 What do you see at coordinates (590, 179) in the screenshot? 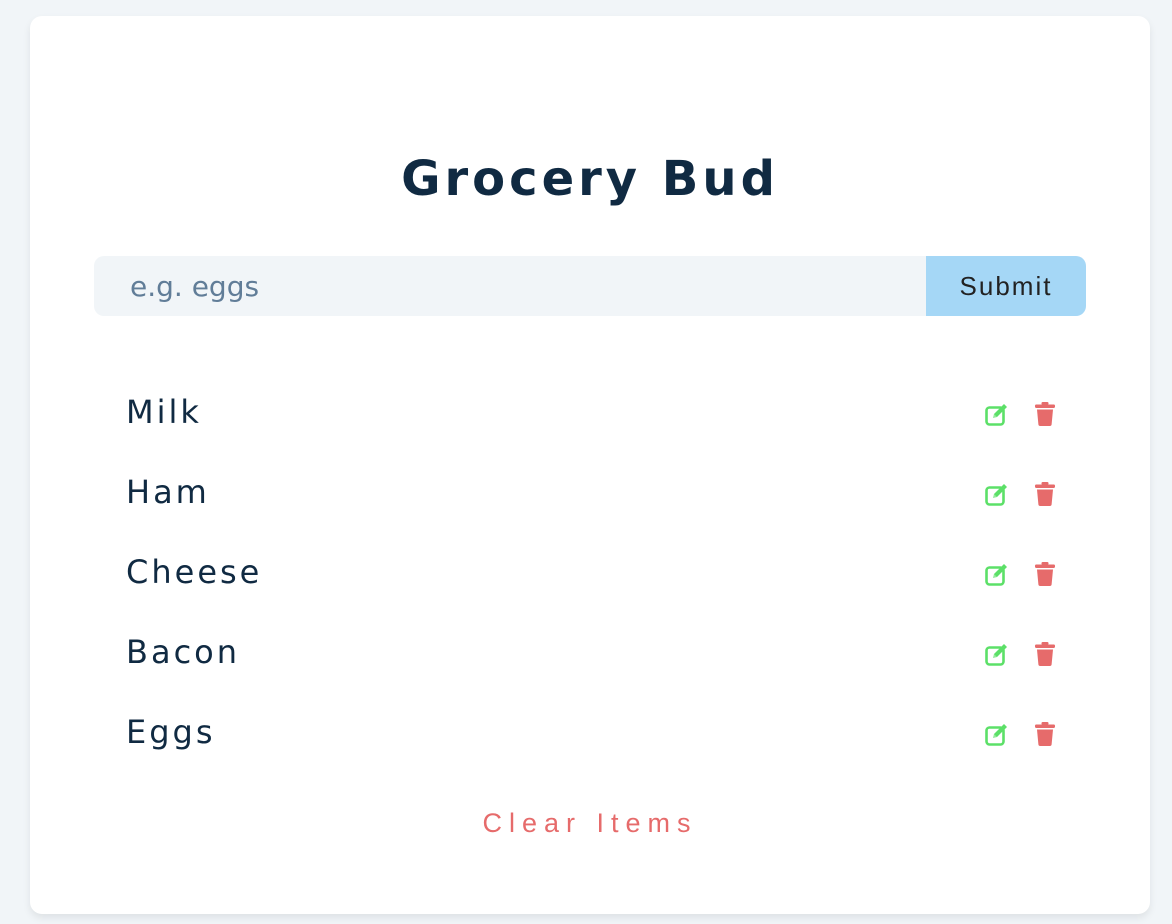
I see `page-title: Grocery Bud` at bounding box center [590, 179].